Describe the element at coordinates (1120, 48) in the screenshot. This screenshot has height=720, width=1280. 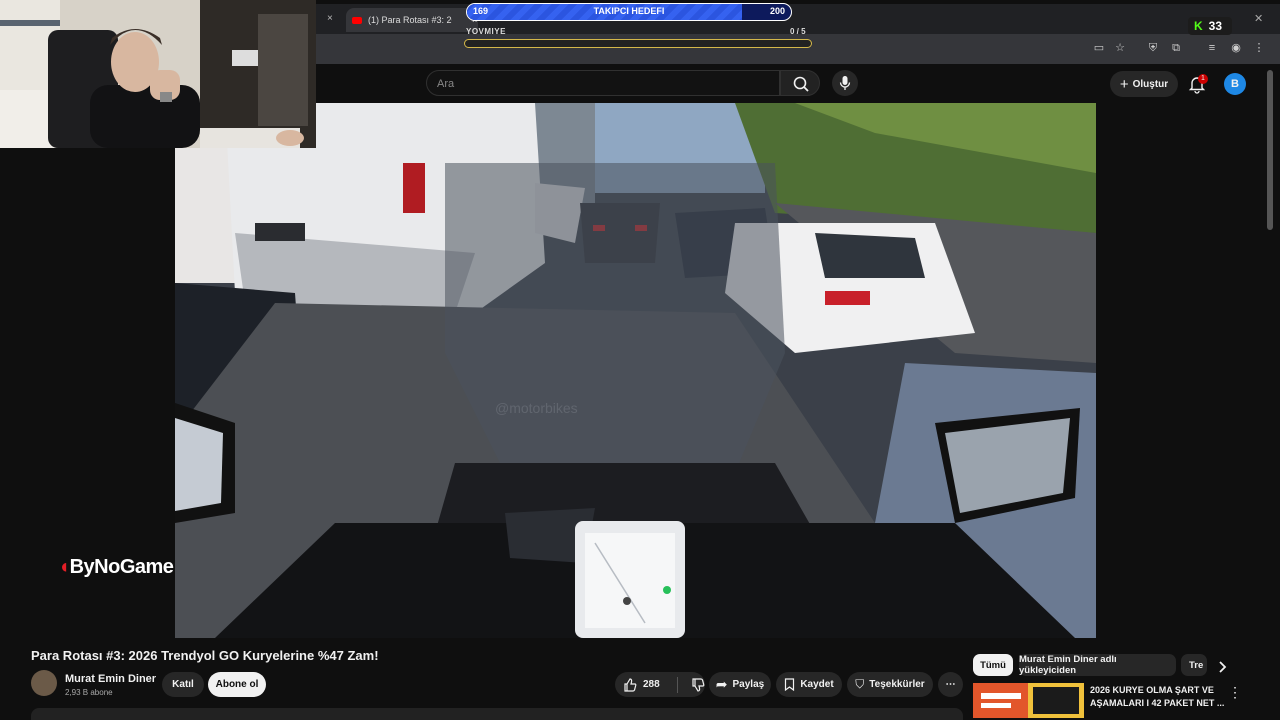
I see `bookmark-star-icon: ☆` at that location.